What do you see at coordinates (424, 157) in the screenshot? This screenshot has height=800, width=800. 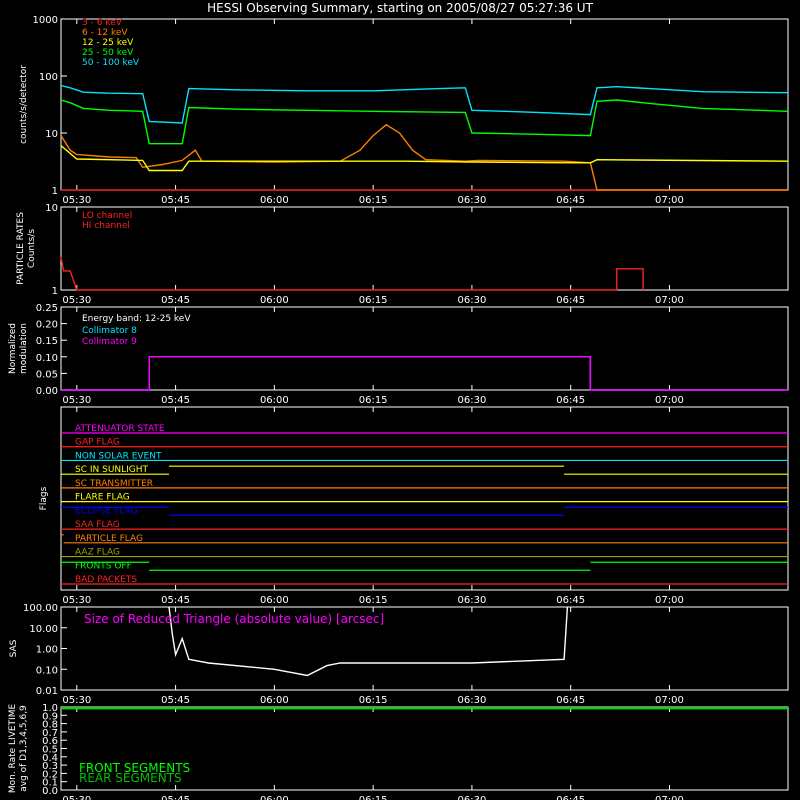 I see `count-rates-series-6 - 12 keV` at bounding box center [424, 157].